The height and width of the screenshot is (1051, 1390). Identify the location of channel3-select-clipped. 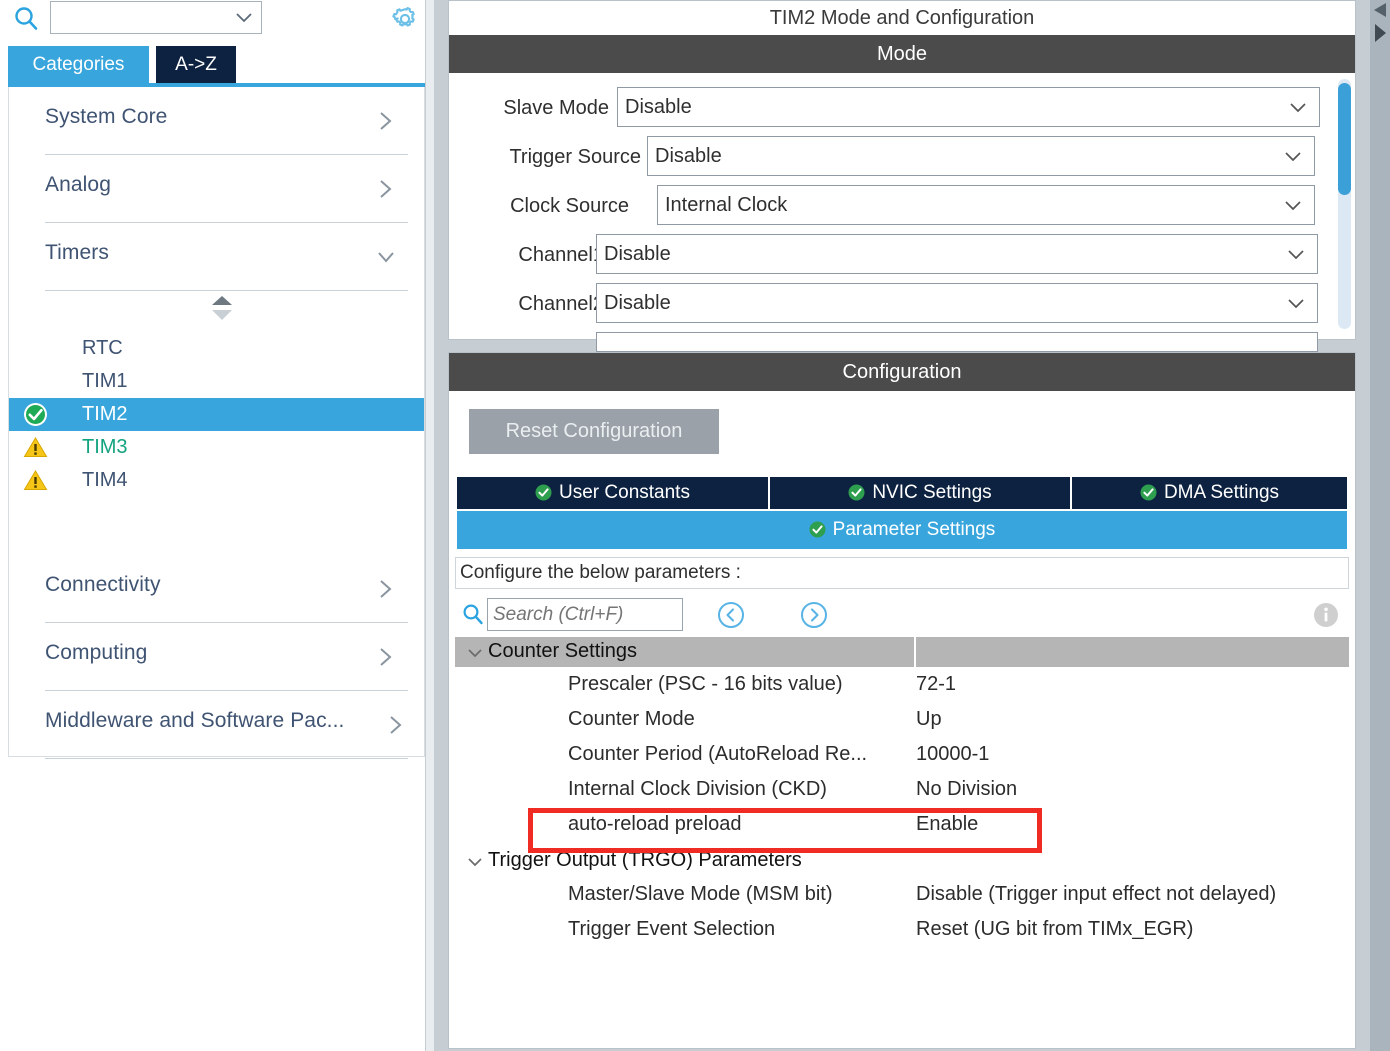
(957, 342).